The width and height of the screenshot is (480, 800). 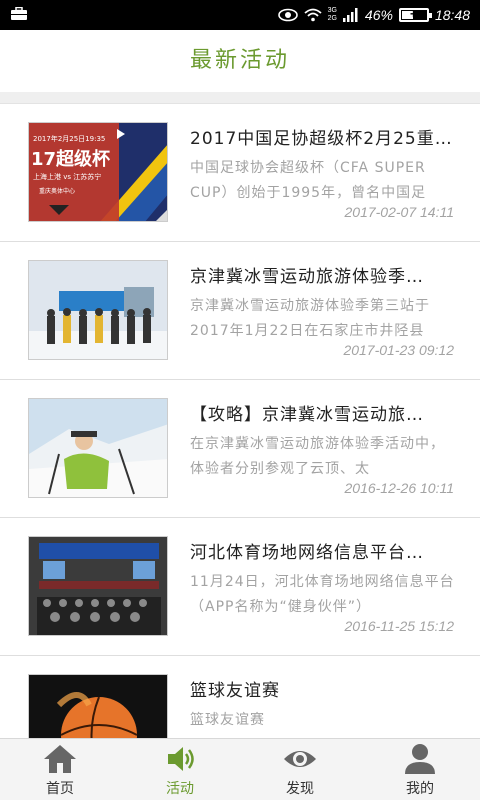 What do you see at coordinates (235, 691) in the screenshot?
I see `item-title: 篮球友谊赛` at bounding box center [235, 691].